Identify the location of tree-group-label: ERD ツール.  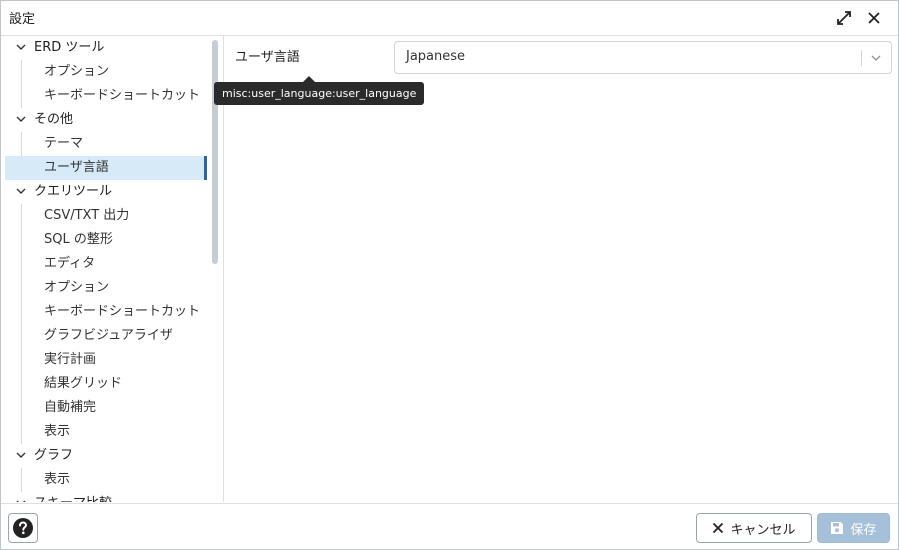
(69, 47).